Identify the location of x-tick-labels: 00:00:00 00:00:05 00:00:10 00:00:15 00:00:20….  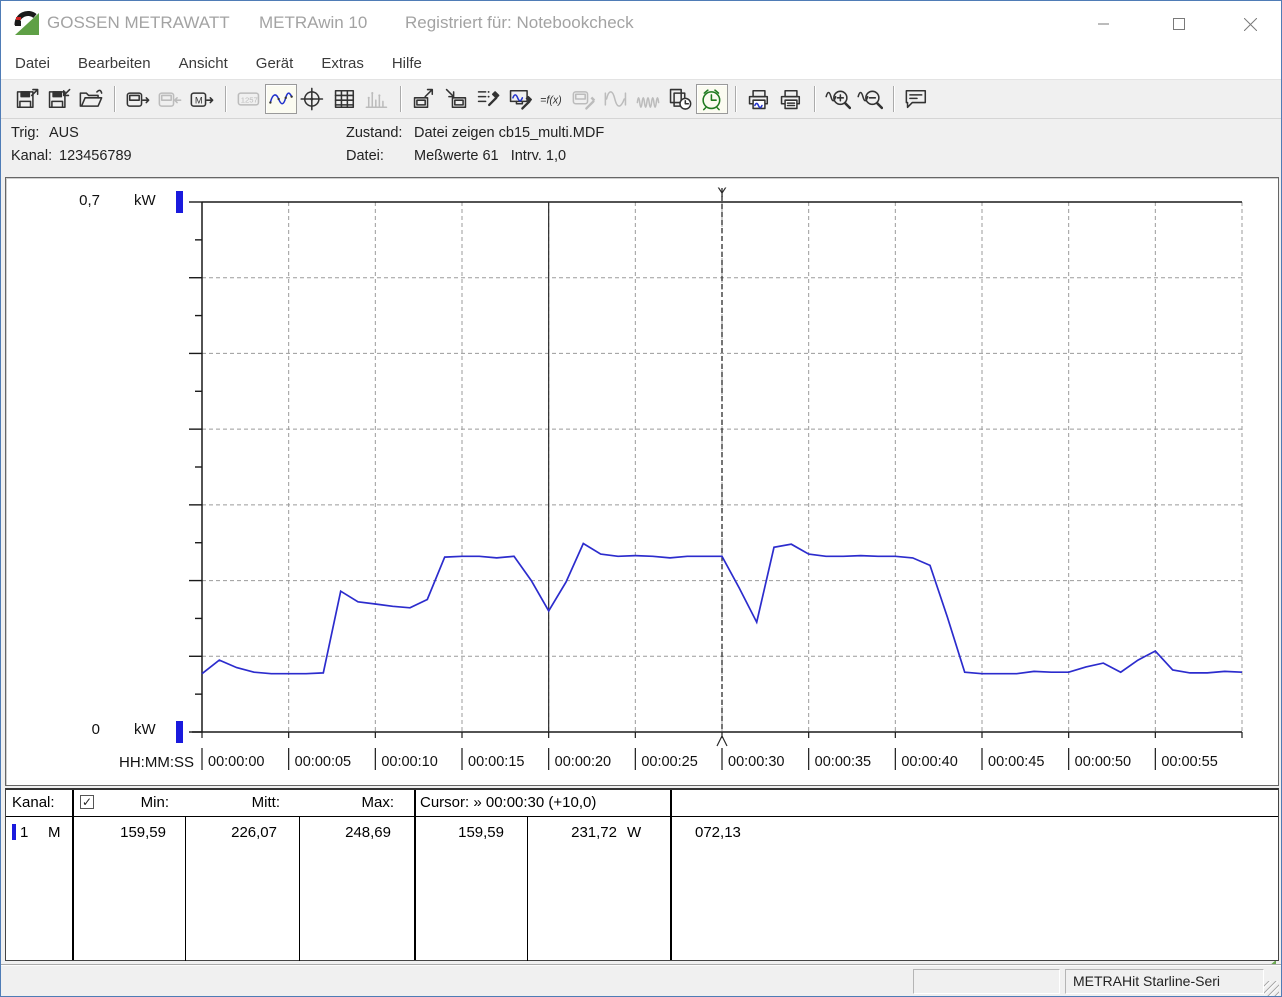
(709, 759).